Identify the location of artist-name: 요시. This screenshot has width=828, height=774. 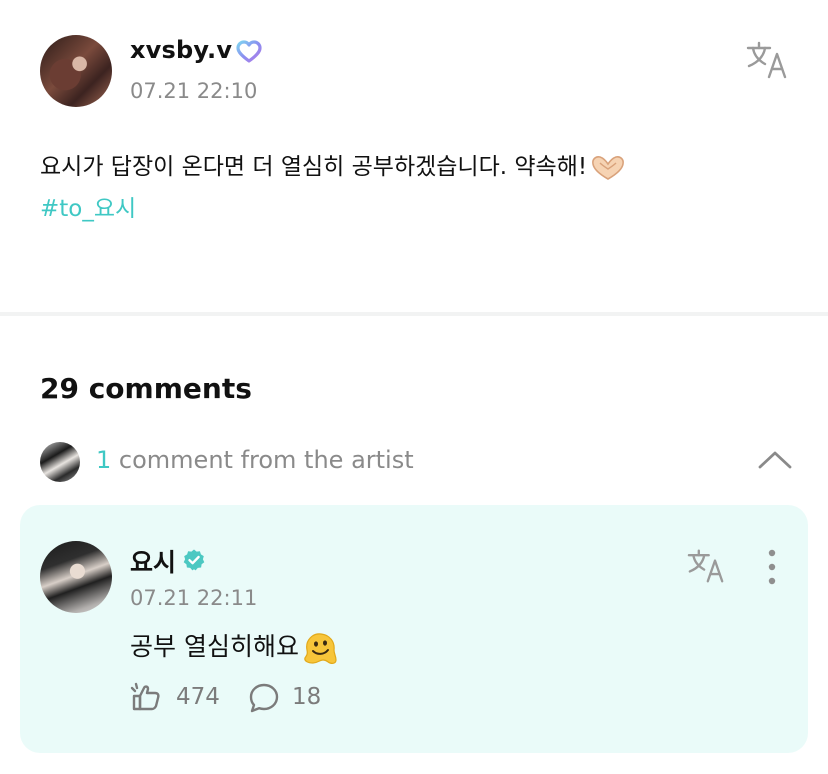
(153, 561).